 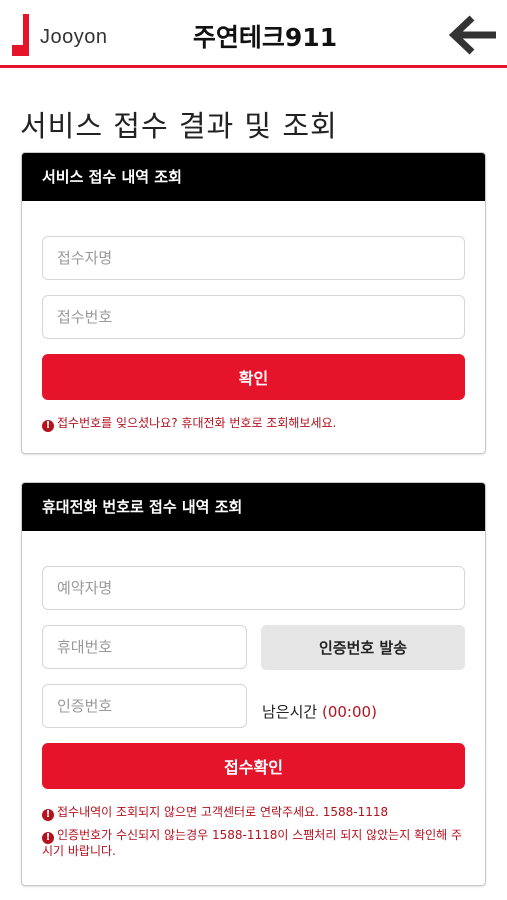 I want to click on contact-notice: ! 접수내역이 조회되지 않으면 고객센터로 연락주세요. 1588-1118, so click(x=257, y=813).